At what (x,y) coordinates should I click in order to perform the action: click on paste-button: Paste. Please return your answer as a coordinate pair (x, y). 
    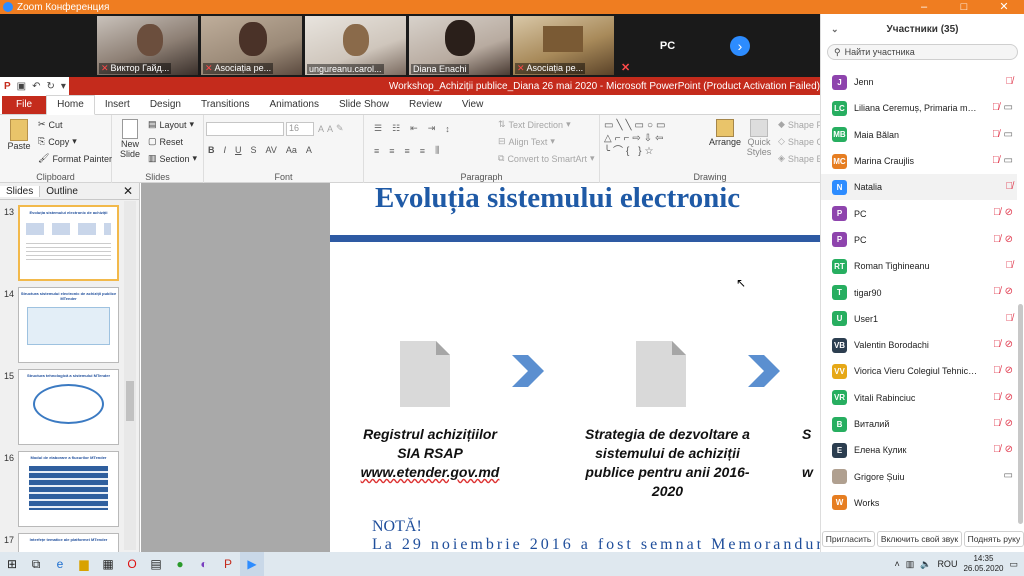
    Looking at the image, I should click on (19, 135).